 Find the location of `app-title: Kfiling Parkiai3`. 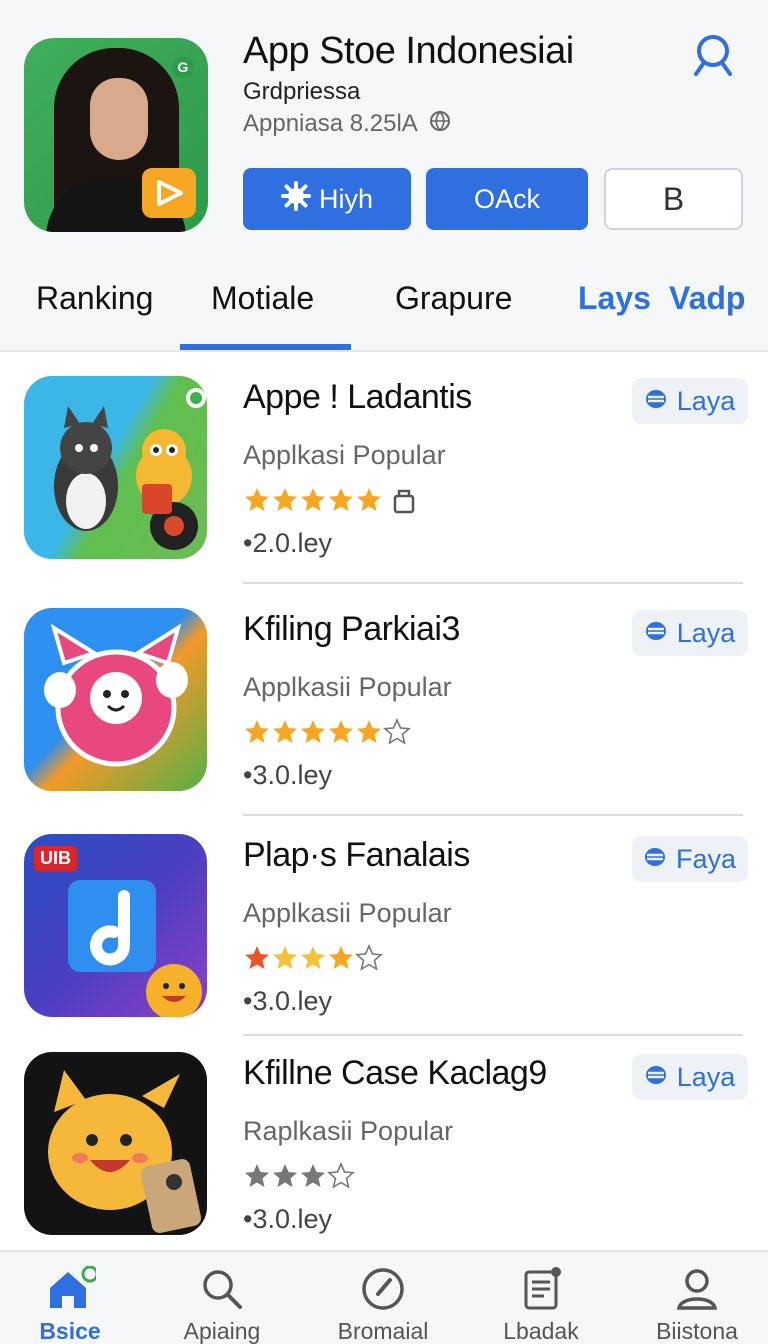

app-title: Kfiling Parkiai3 is located at coordinates (351, 629).